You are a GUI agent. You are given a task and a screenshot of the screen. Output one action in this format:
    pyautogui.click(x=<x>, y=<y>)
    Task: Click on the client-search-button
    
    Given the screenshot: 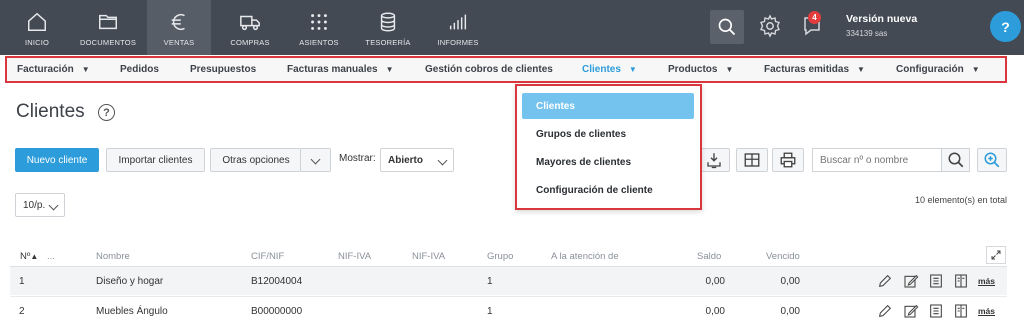 What is the action you would take?
    pyautogui.click(x=955, y=160)
    